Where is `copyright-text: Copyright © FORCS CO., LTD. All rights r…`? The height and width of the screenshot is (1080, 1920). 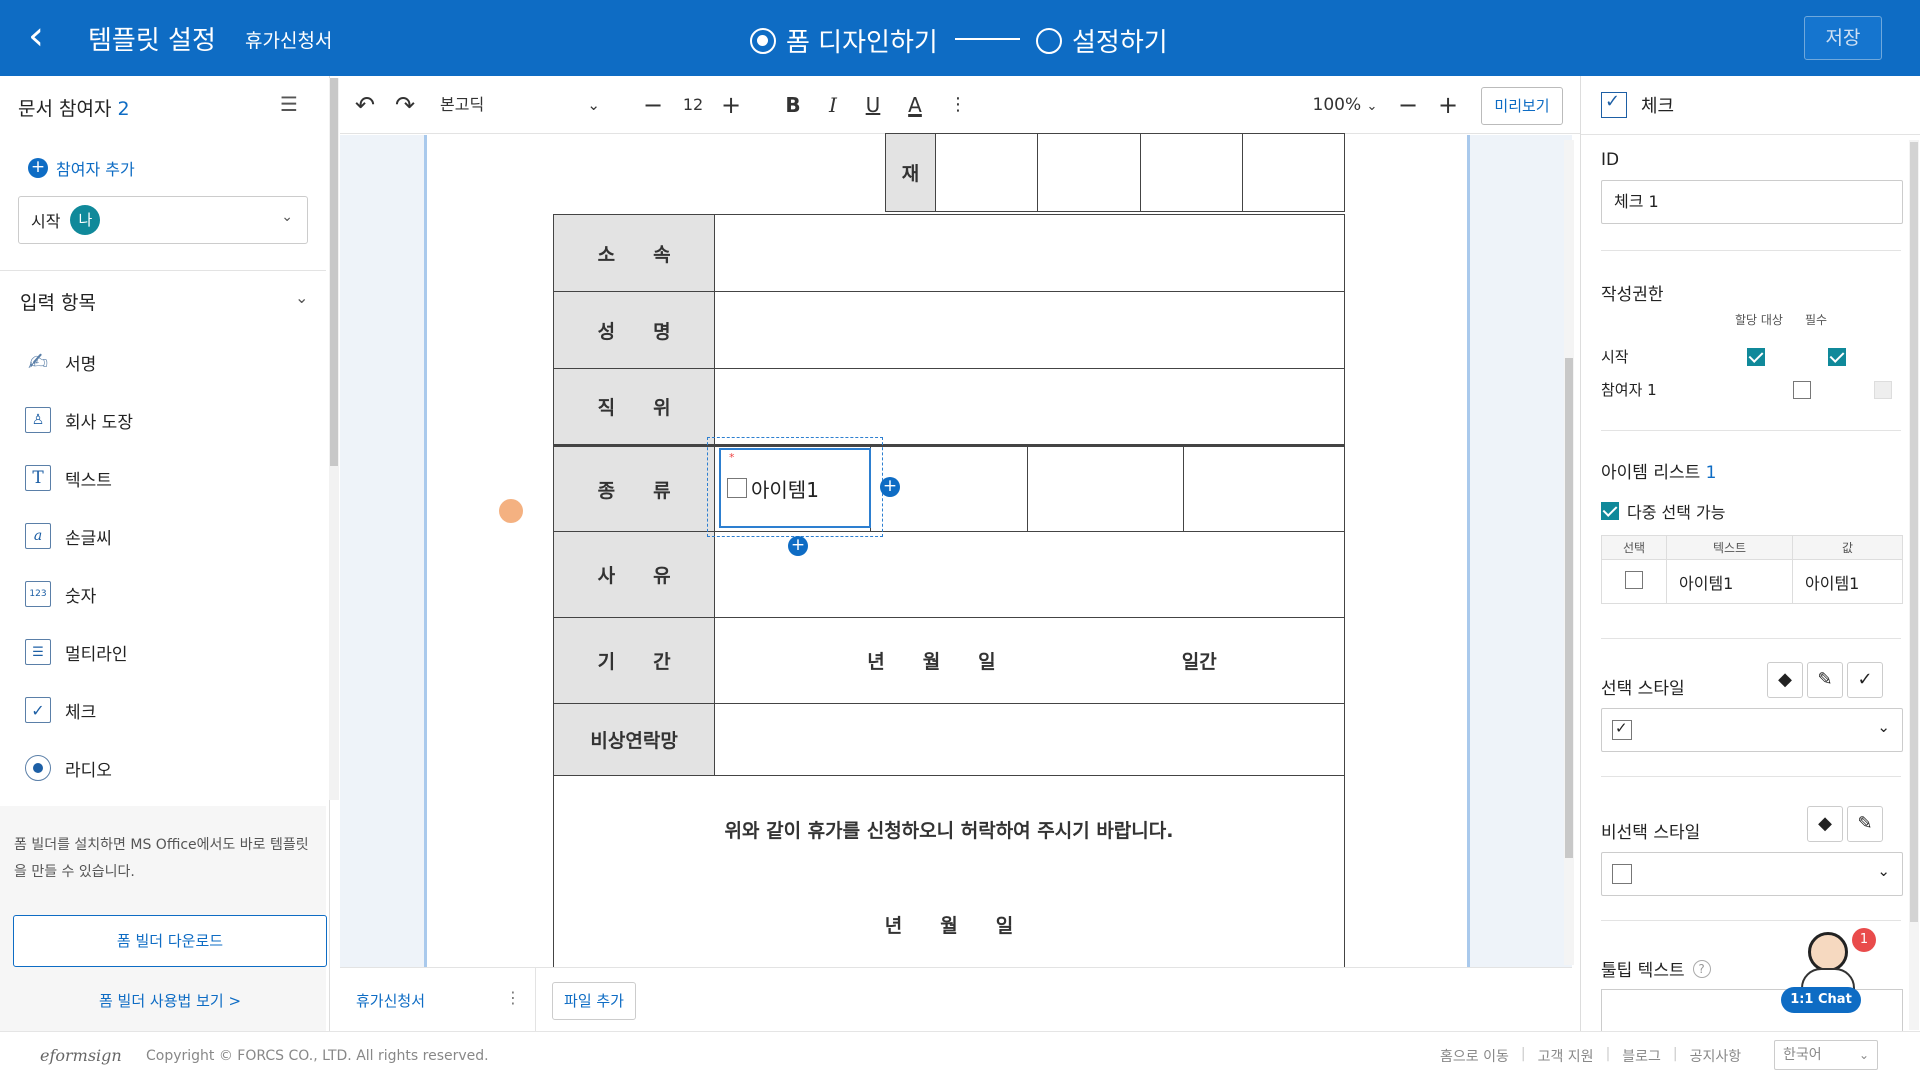
copyright-text: Copyright © FORCS CO., LTD. All rights r… is located at coordinates (317, 1056).